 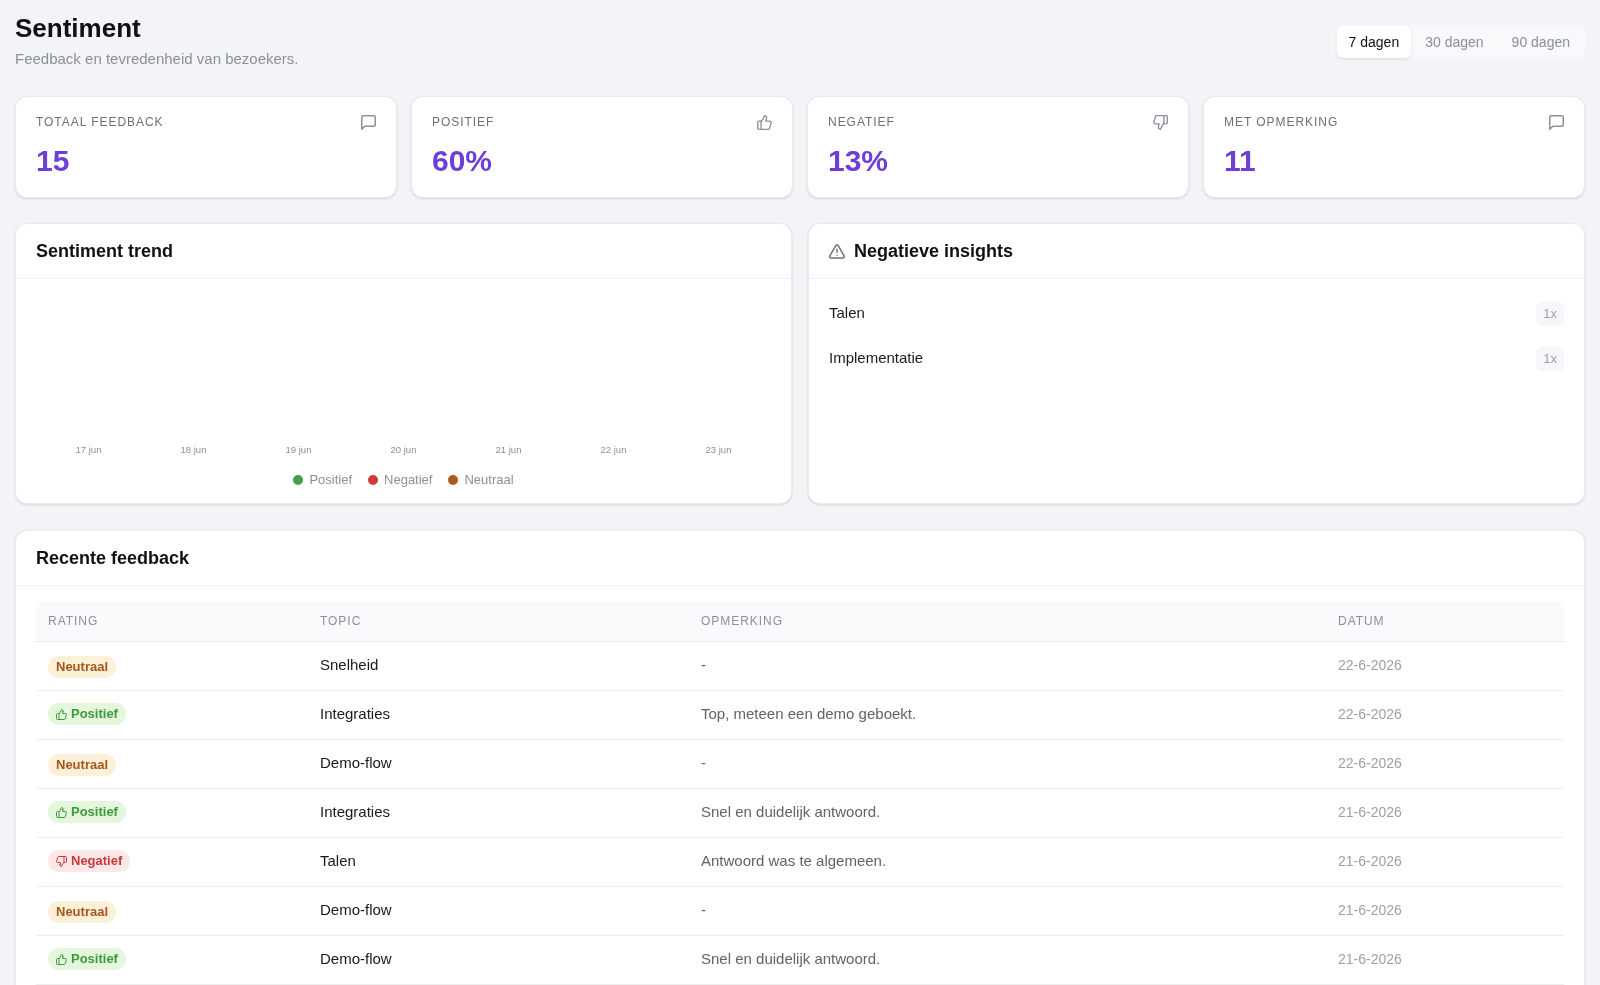 What do you see at coordinates (876, 358) in the screenshot?
I see `insight-topic: Implementatie` at bounding box center [876, 358].